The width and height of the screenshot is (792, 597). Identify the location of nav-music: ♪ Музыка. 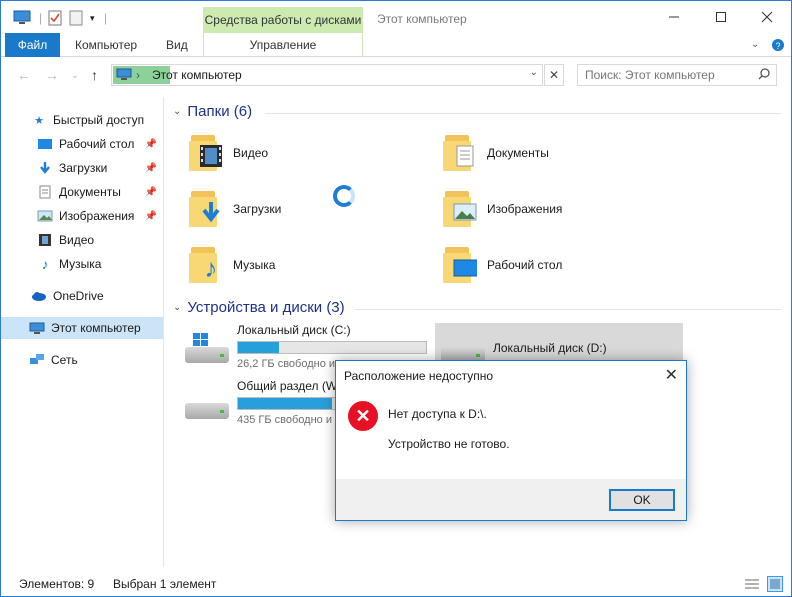
(82, 264).